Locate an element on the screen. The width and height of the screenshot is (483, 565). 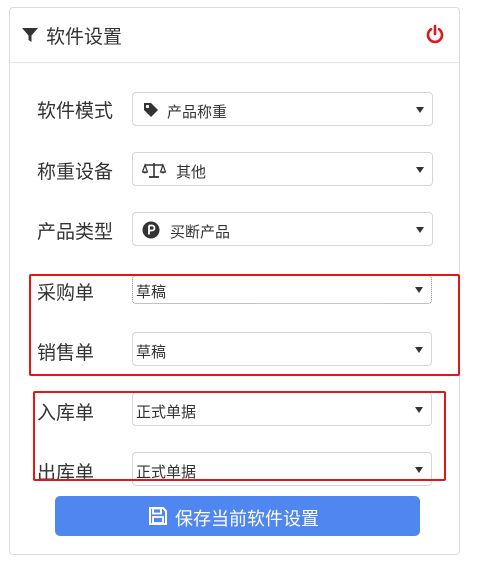
power-icon is located at coordinates (435, 34).